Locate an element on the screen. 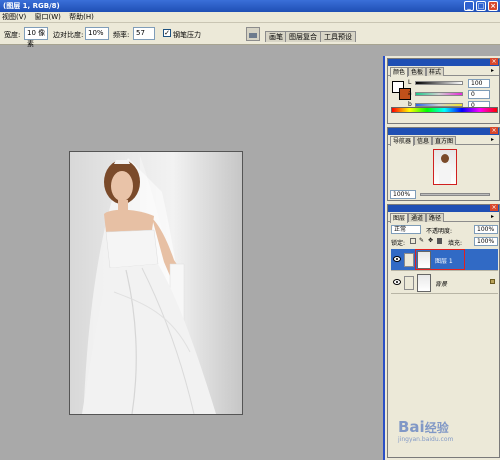 Image resolution: width=500 pixels, height=460 pixels. brush-icon is located at coordinates (409, 260).